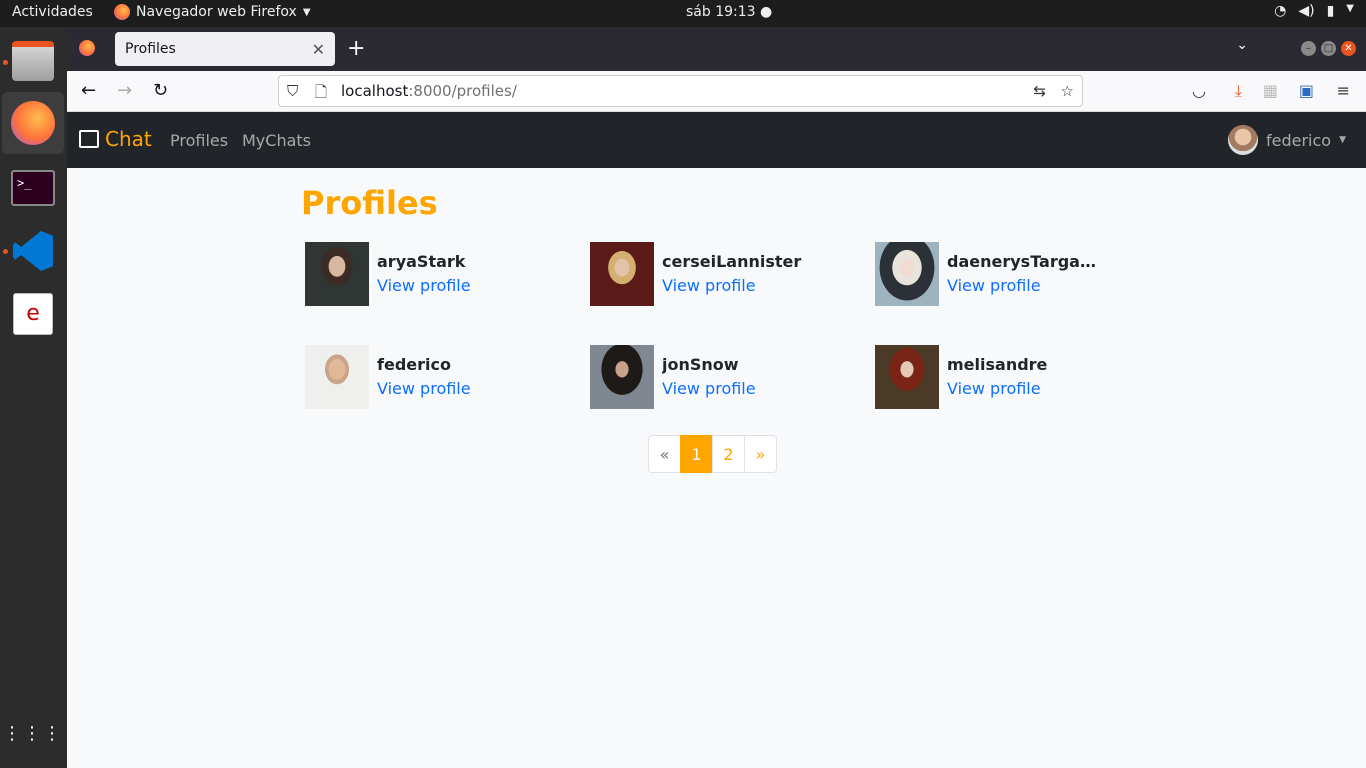 This screenshot has width=1366, height=768. Describe the element at coordinates (414, 364) in the screenshot. I see `profile-name: federico` at that location.